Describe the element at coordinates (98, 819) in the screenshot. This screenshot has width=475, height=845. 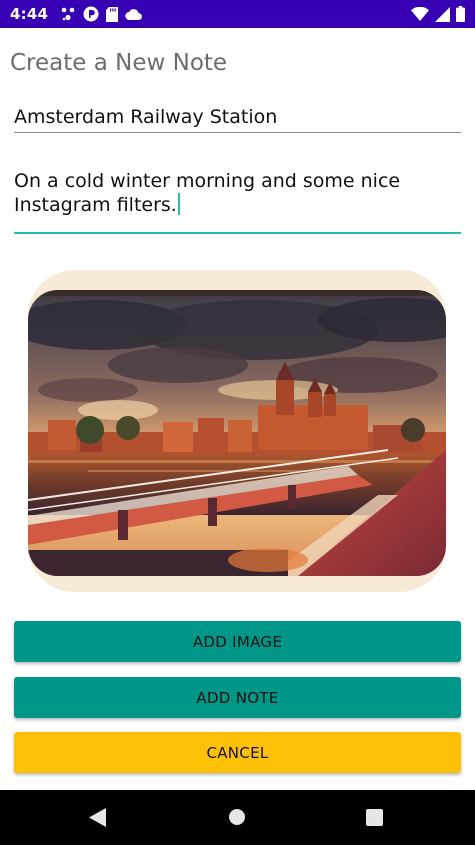
I see `back-icon` at that location.